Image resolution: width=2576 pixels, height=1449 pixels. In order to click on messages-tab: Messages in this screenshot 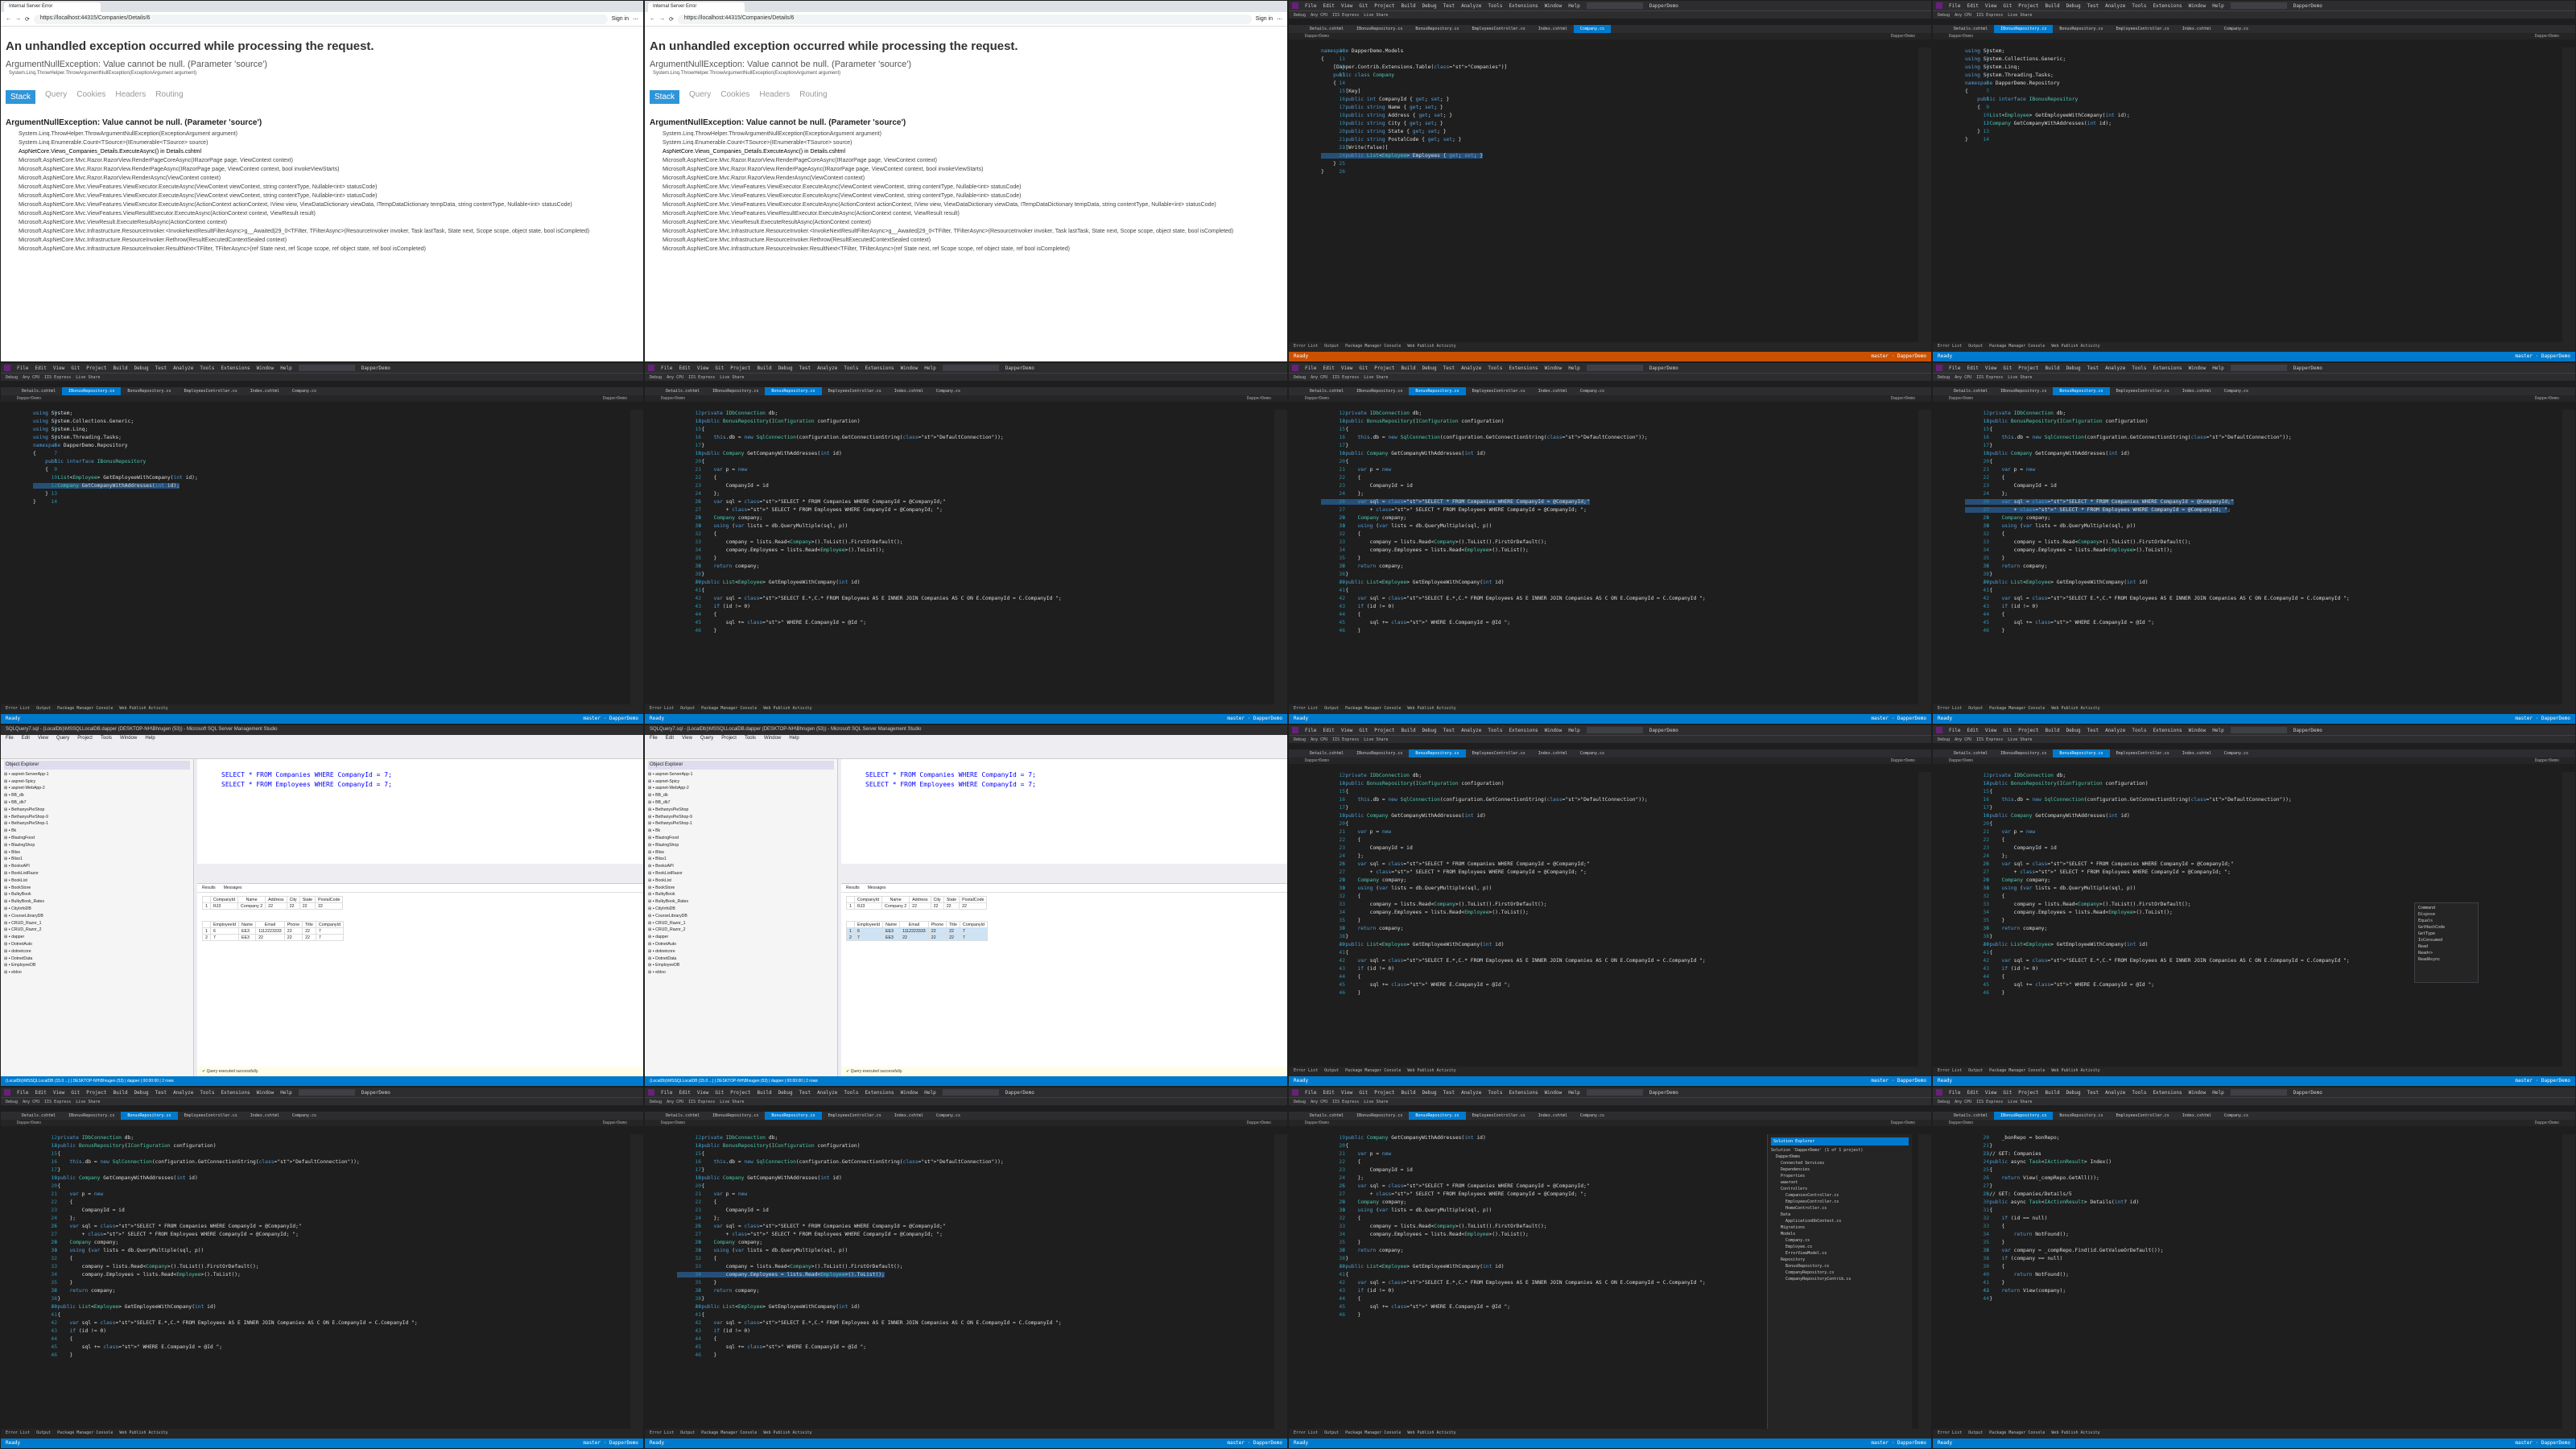, I will do `click(877, 888)`.